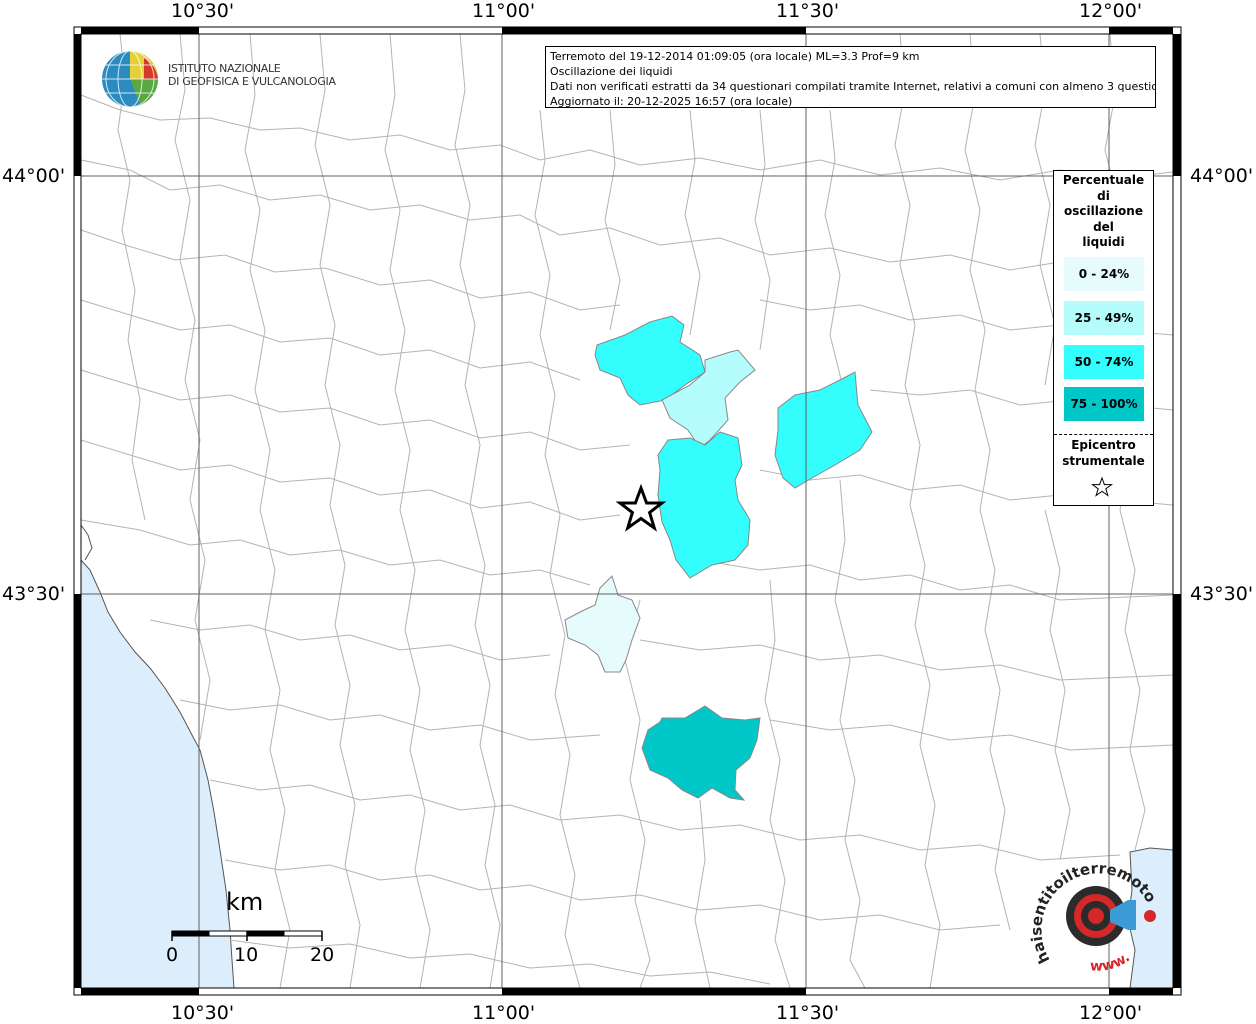 Image resolution: width=1256 pixels, height=1024 pixels. Describe the element at coordinates (808, 11) in the screenshot. I see `lon-label-top-3: 11°30'` at that location.